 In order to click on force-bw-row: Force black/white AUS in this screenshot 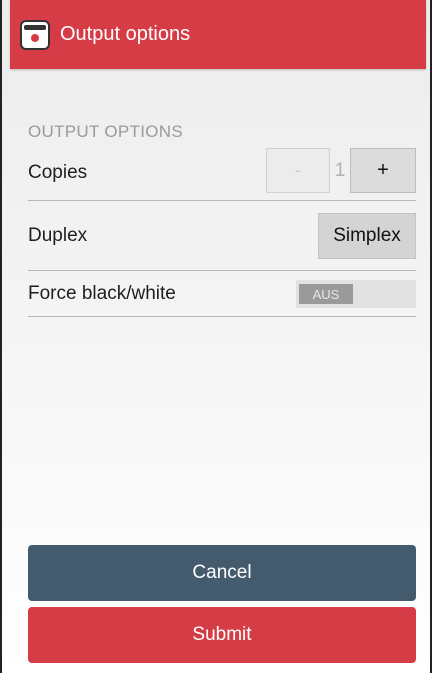, I will do `click(222, 294)`.